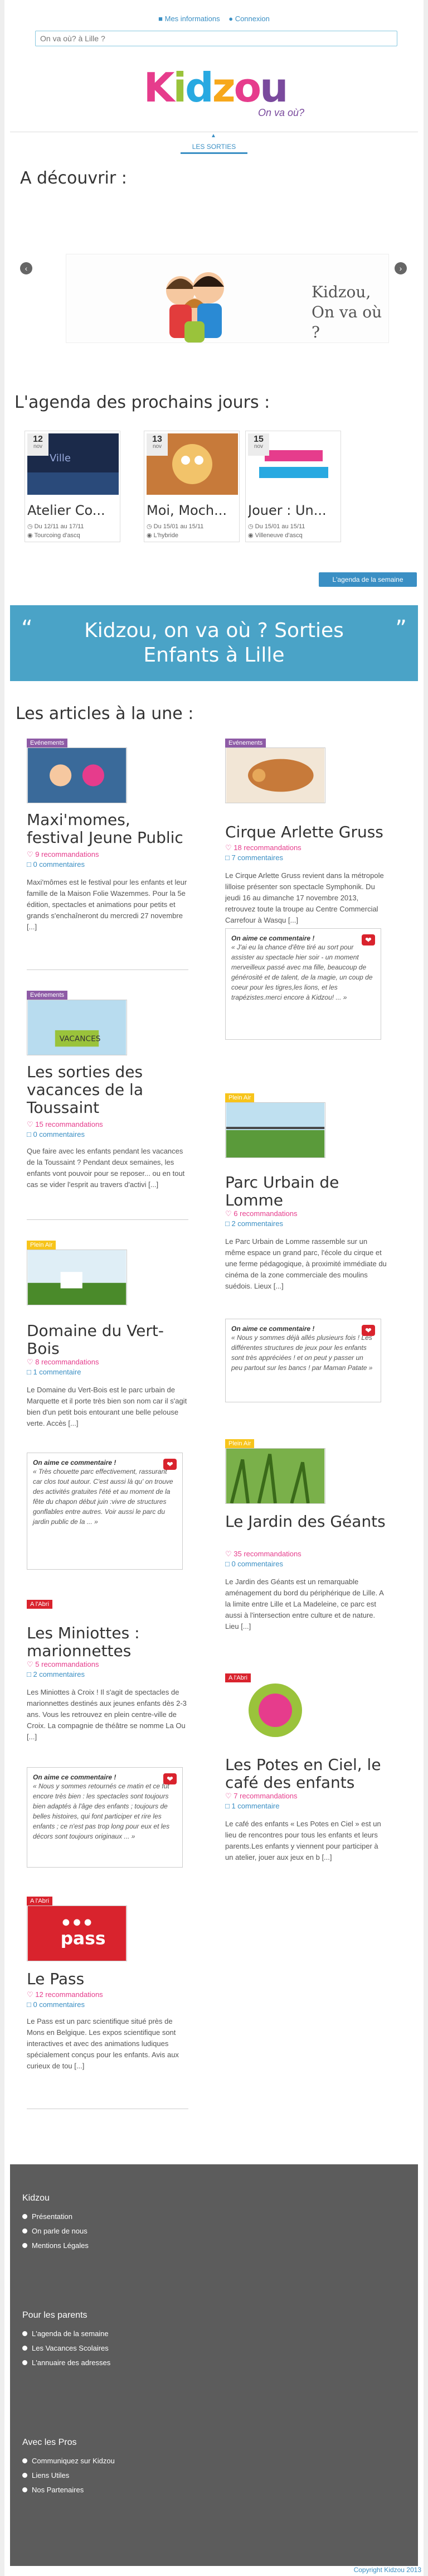 This screenshot has height=2576, width=428. What do you see at coordinates (227, 298) in the screenshot?
I see `carousel-slide: Kidzou, On va où ?` at bounding box center [227, 298].